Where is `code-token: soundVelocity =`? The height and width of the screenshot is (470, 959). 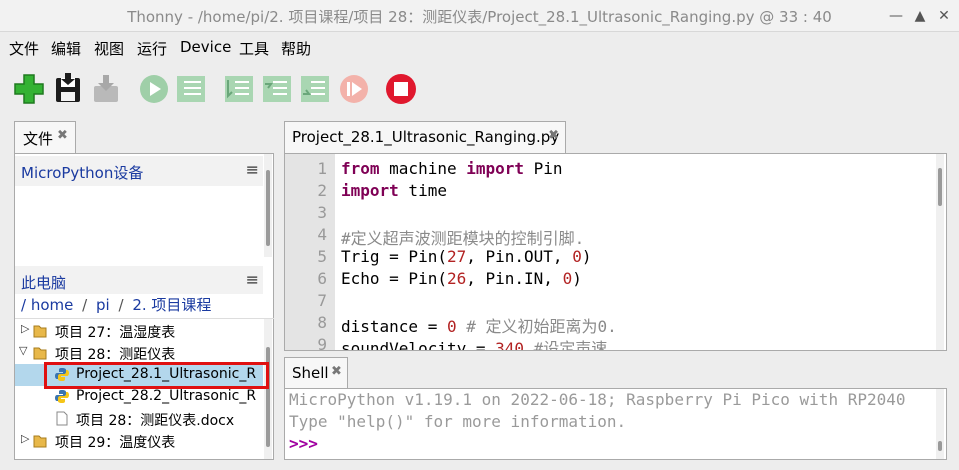 code-token: soundVelocity = is located at coordinates (418, 345).